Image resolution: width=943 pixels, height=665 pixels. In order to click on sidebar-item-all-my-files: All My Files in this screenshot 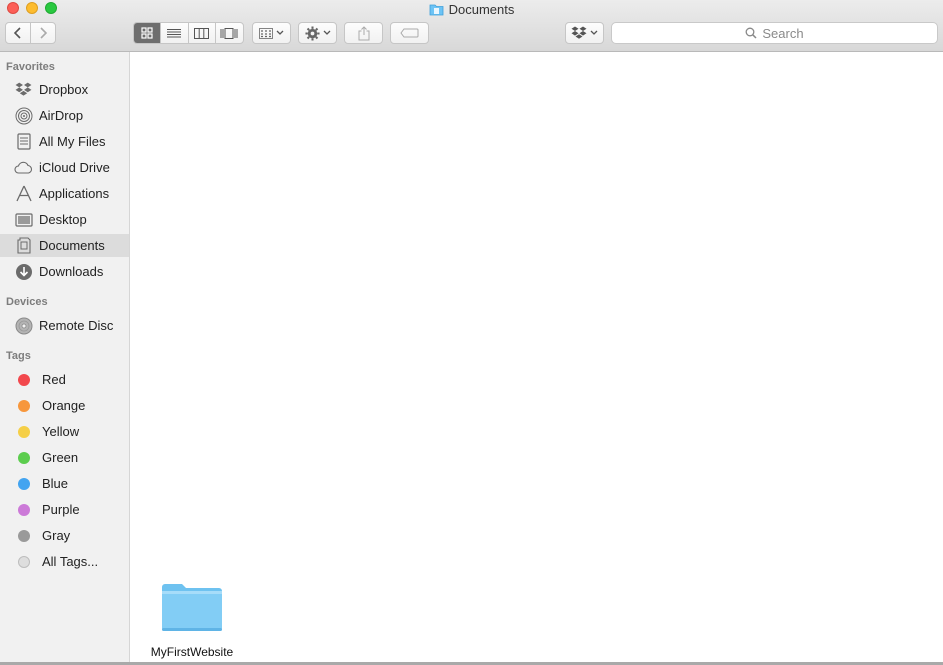, I will do `click(64, 141)`.